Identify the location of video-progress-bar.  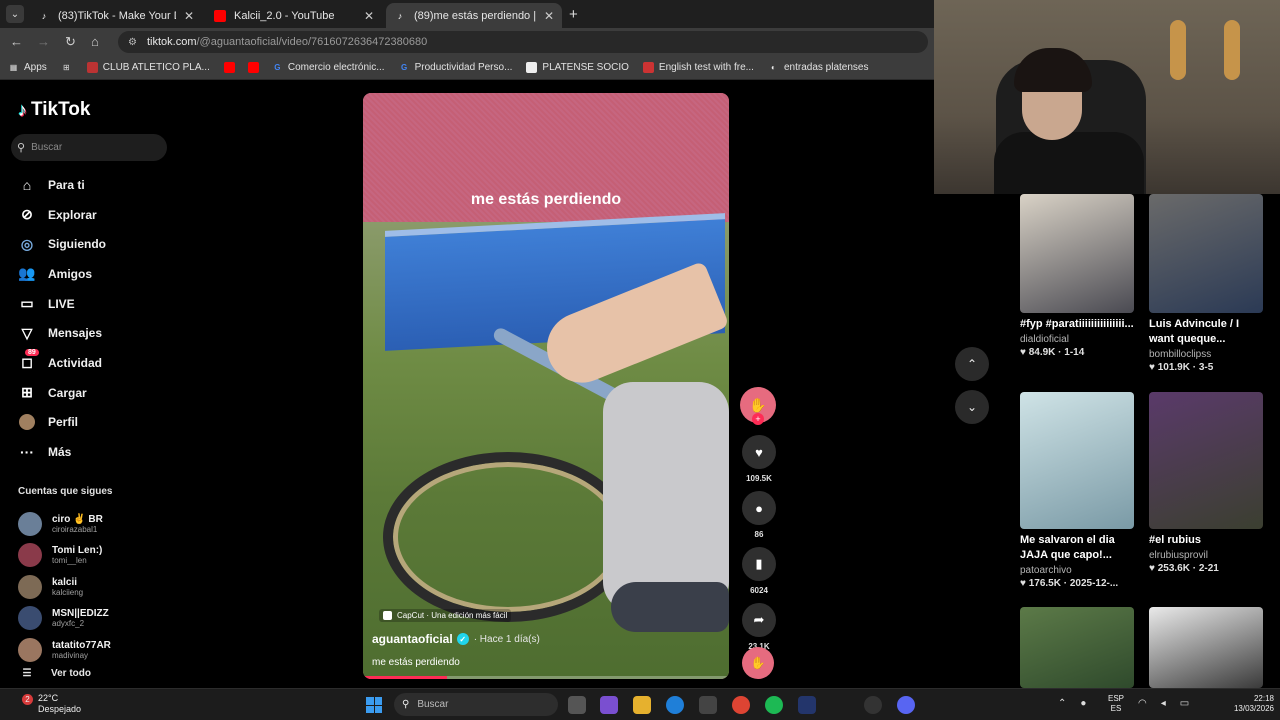
(546, 677).